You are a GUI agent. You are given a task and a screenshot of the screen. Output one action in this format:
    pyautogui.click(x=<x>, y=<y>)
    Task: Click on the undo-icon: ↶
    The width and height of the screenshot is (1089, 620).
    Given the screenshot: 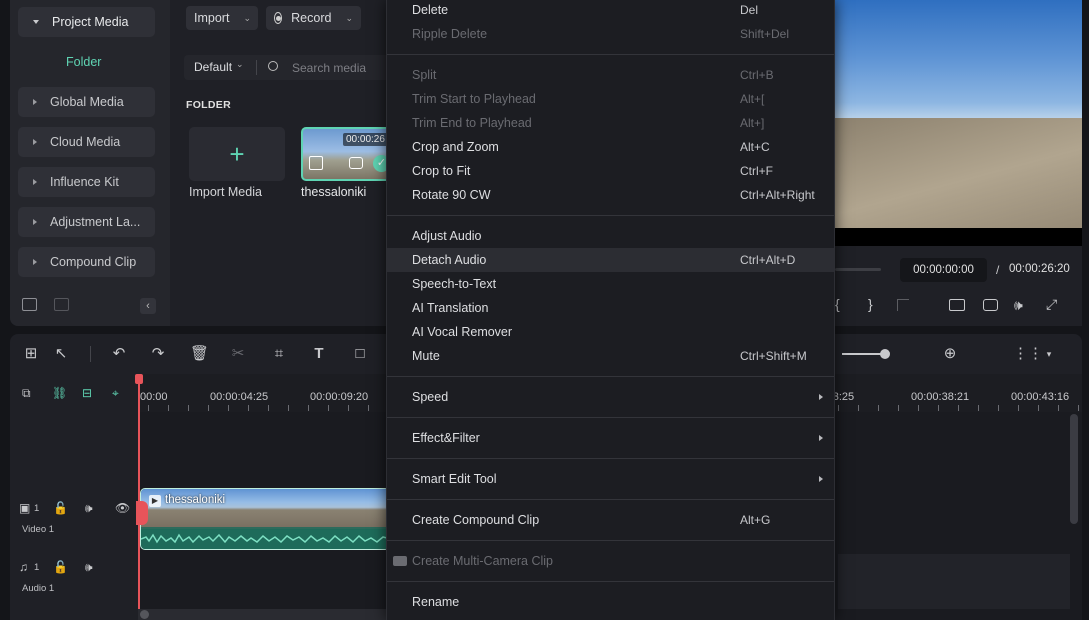 What is the action you would take?
    pyautogui.click(x=119, y=354)
    